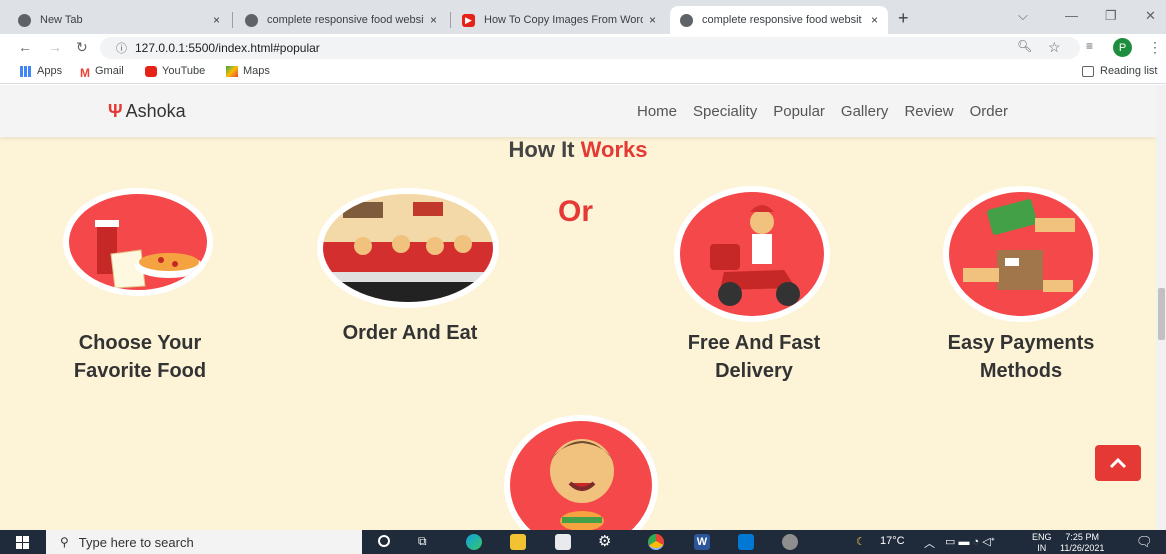 Image resolution: width=1166 pixels, height=554 pixels. I want to click on youtube-icon, so click(151, 71).